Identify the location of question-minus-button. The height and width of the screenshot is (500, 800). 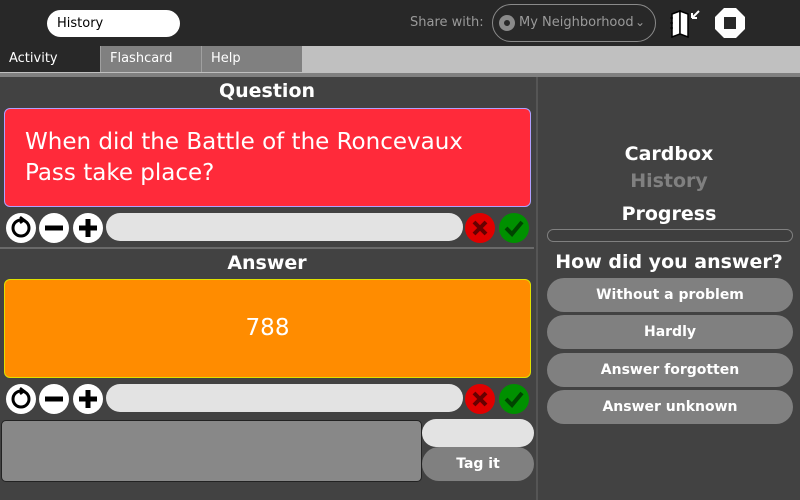
(54, 228).